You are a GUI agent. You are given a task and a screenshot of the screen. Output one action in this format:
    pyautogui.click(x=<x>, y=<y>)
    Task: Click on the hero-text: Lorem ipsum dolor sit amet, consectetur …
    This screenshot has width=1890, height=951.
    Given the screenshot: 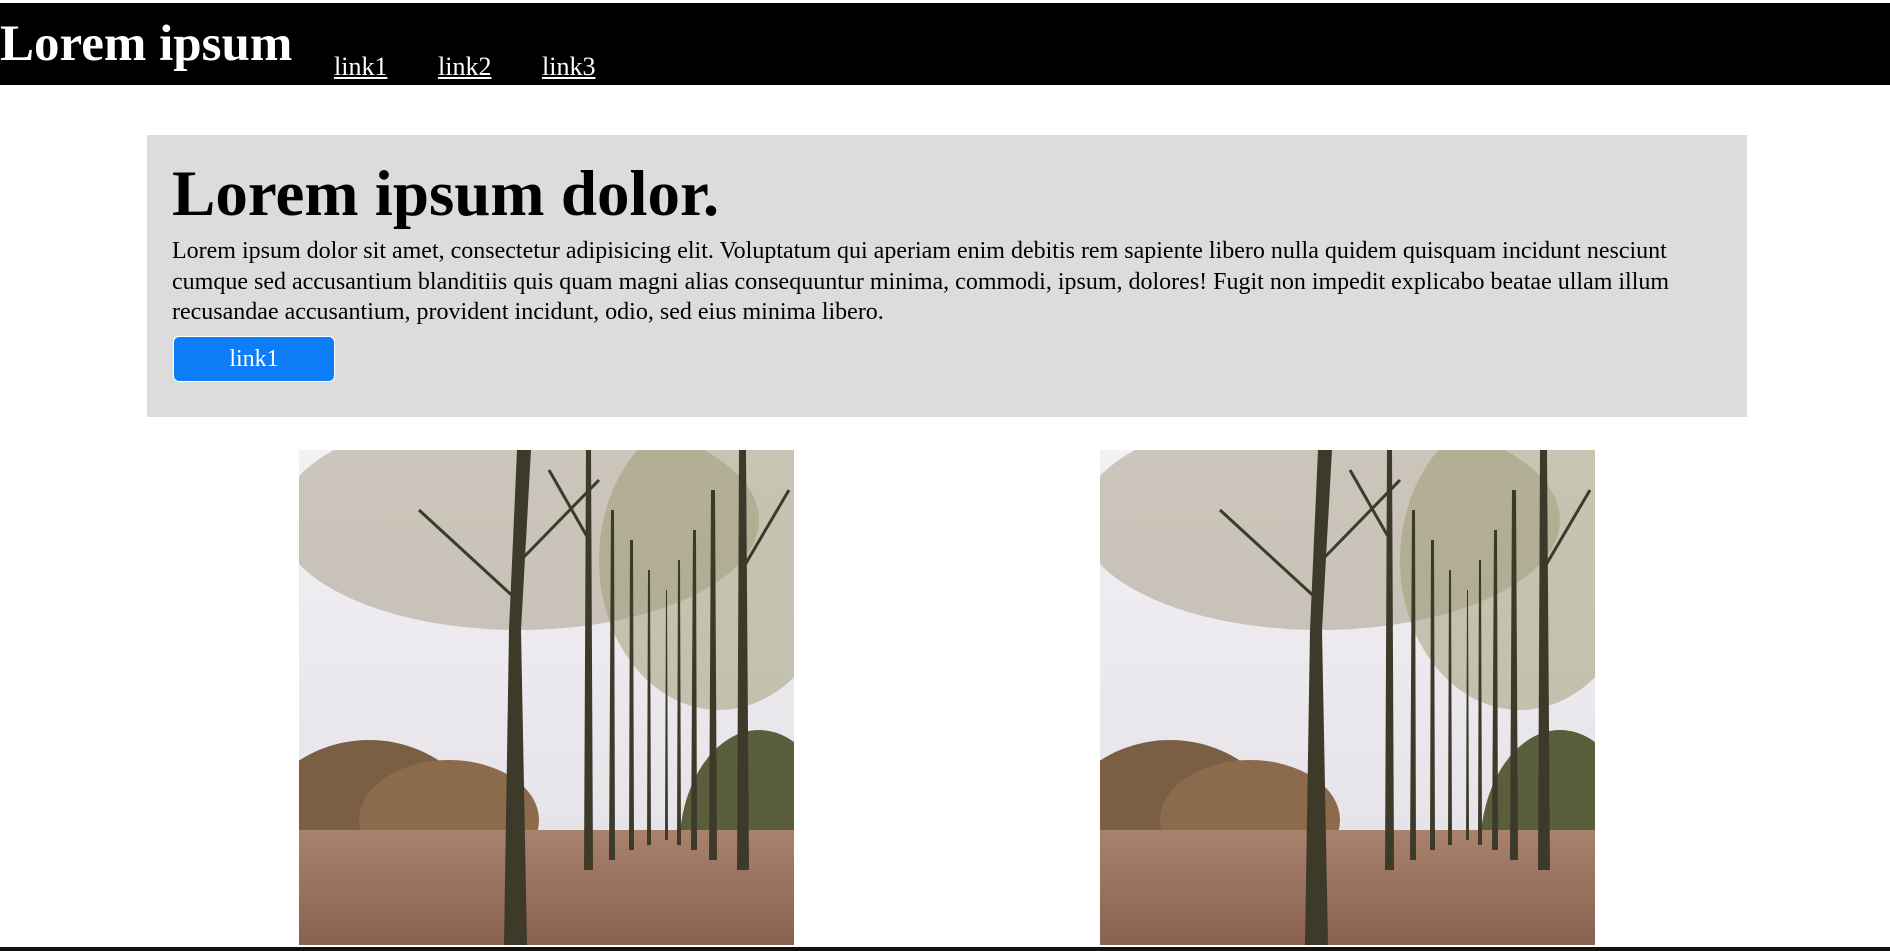 What is the action you would take?
    pyautogui.click(x=921, y=281)
    